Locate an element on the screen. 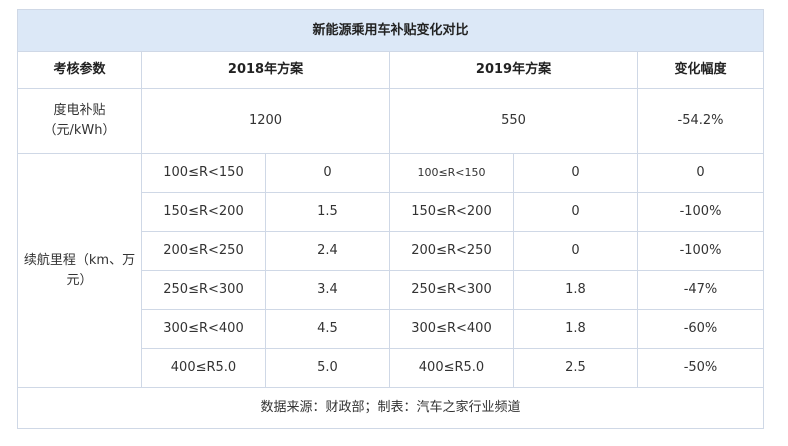 This screenshot has height=446, width=788. range-2019-bracket: 250≤R<300 is located at coordinates (451, 290).